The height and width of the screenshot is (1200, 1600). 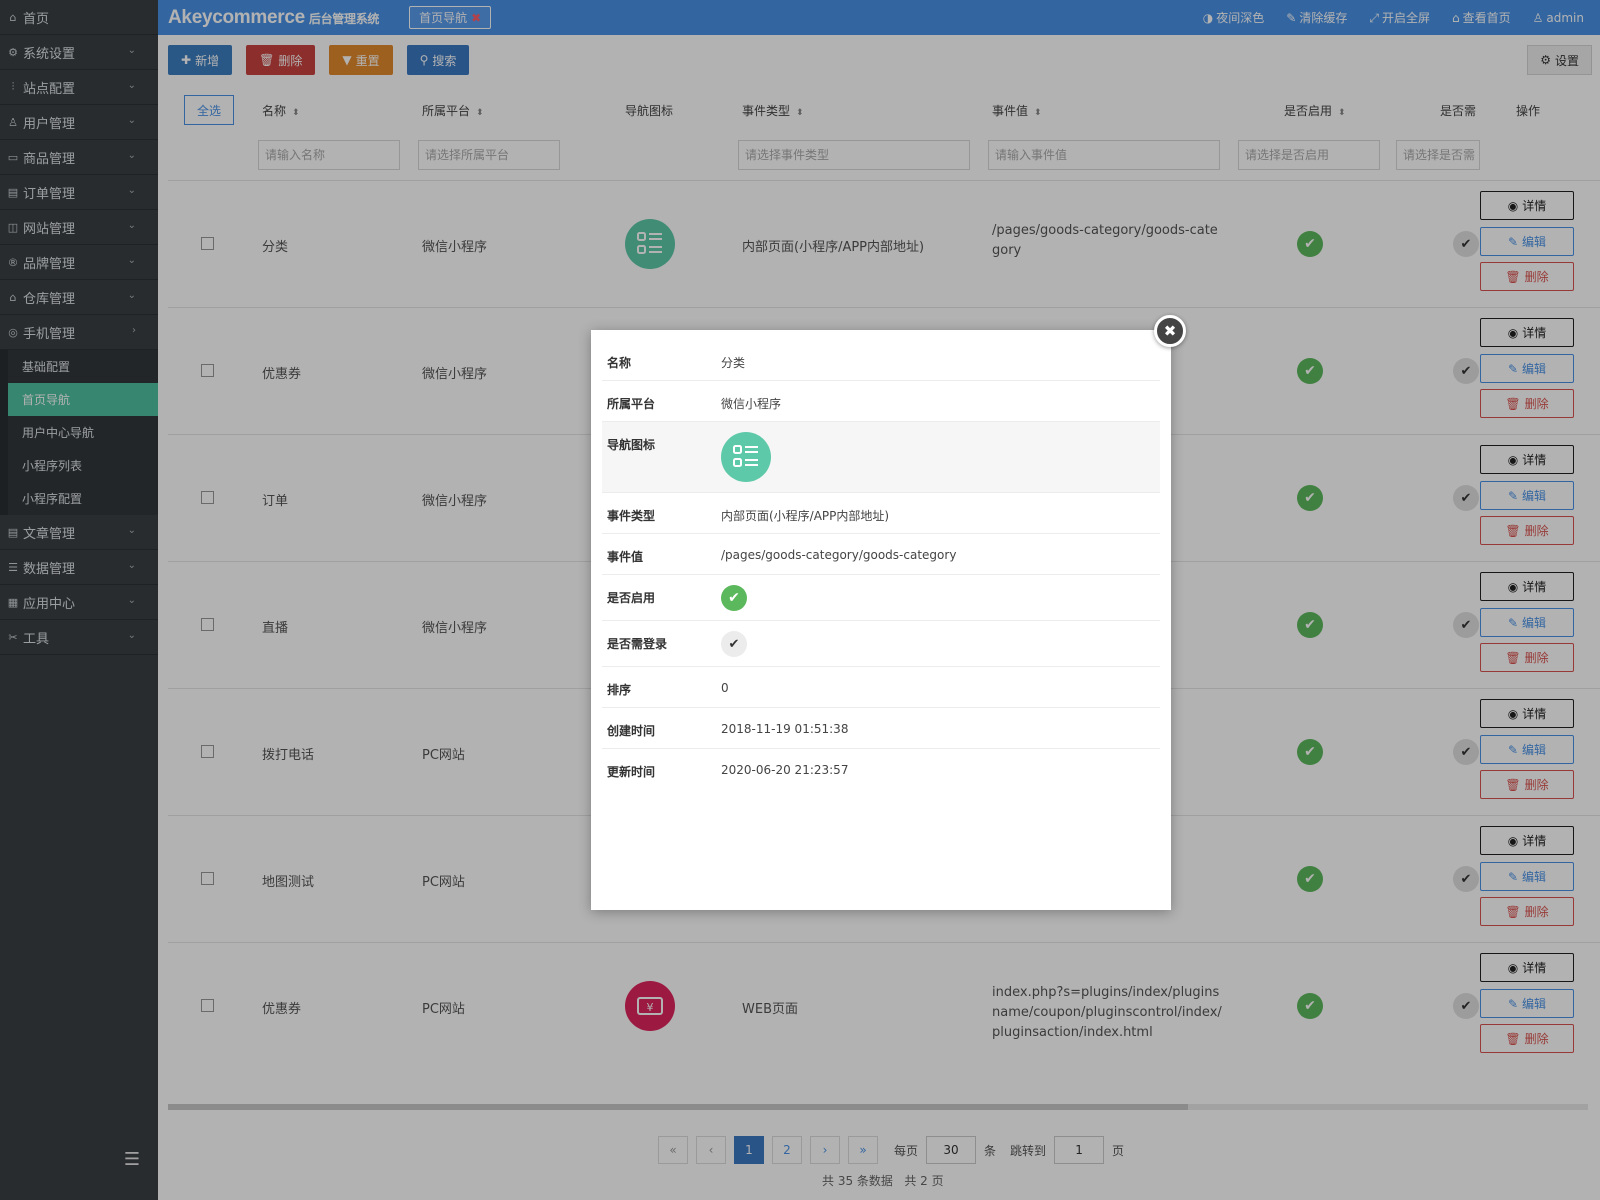 I want to click on detail-label: 排序, so click(x=619, y=690).